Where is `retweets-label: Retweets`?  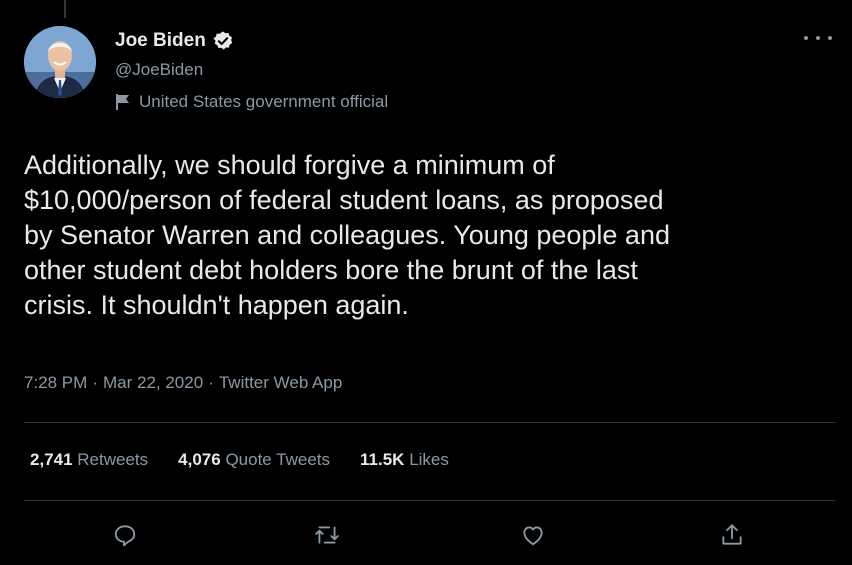
retweets-label: Retweets is located at coordinates (113, 459).